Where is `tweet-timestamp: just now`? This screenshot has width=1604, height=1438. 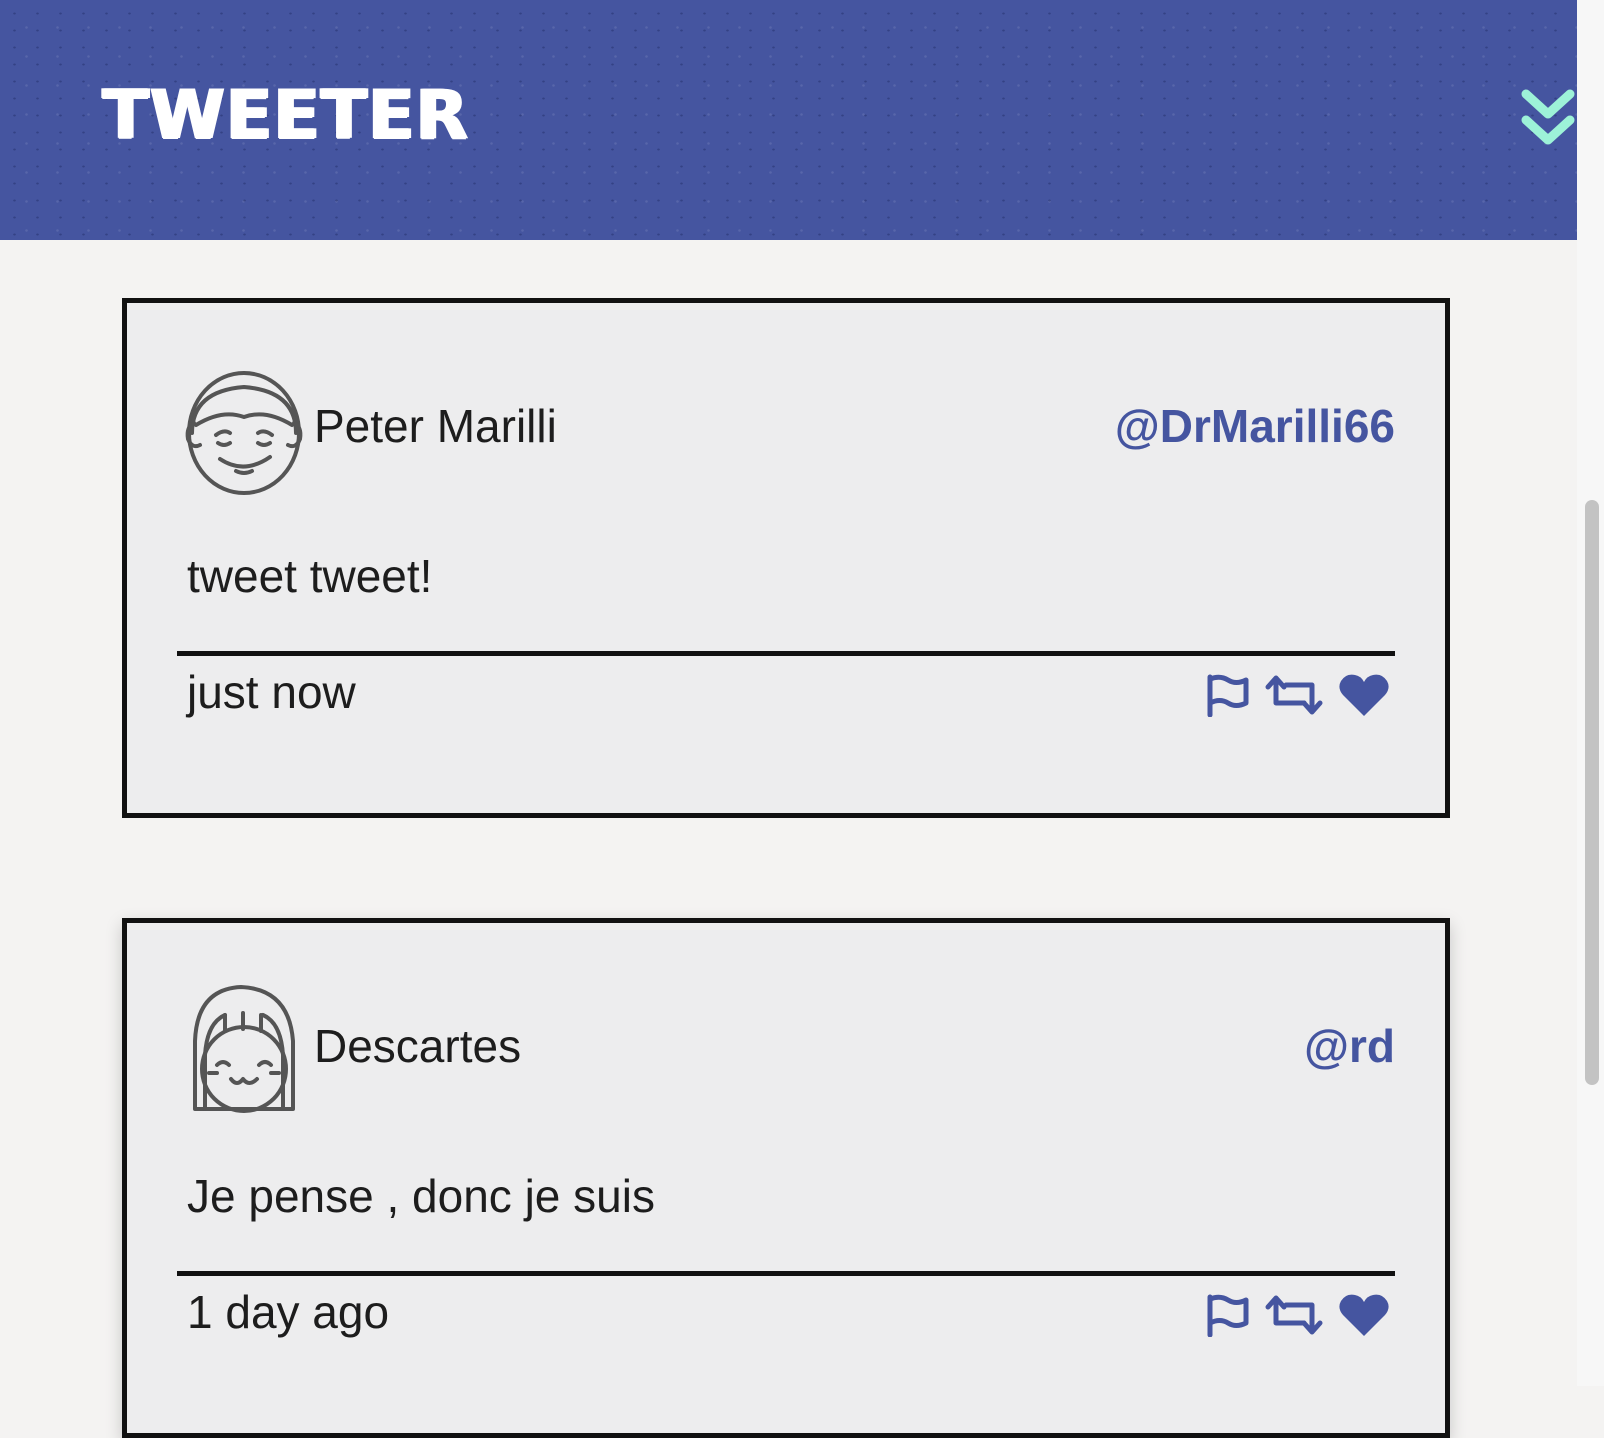 tweet-timestamp: just now is located at coordinates (271, 692).